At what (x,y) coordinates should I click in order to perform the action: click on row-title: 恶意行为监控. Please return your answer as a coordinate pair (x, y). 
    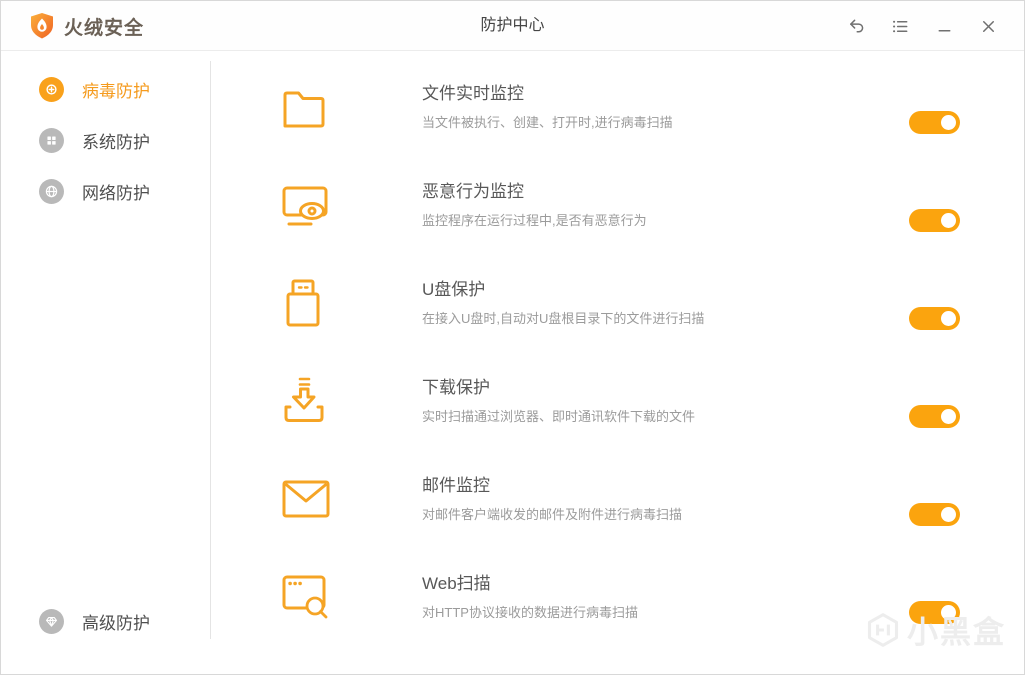
    Looking at the image, I should click on (473, 191).